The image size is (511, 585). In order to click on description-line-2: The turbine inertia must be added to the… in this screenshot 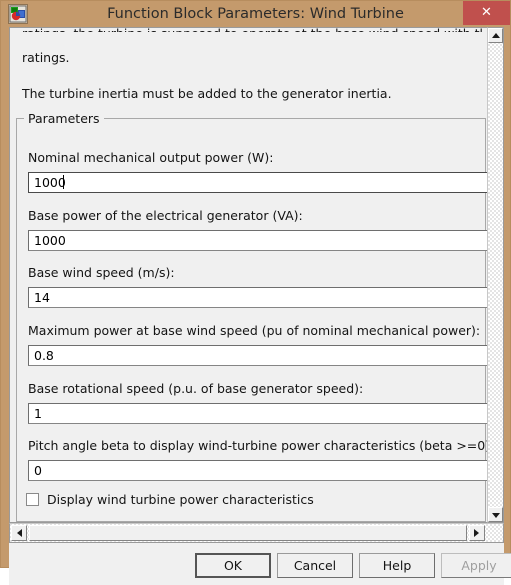, I will do `click(207, 93)`.